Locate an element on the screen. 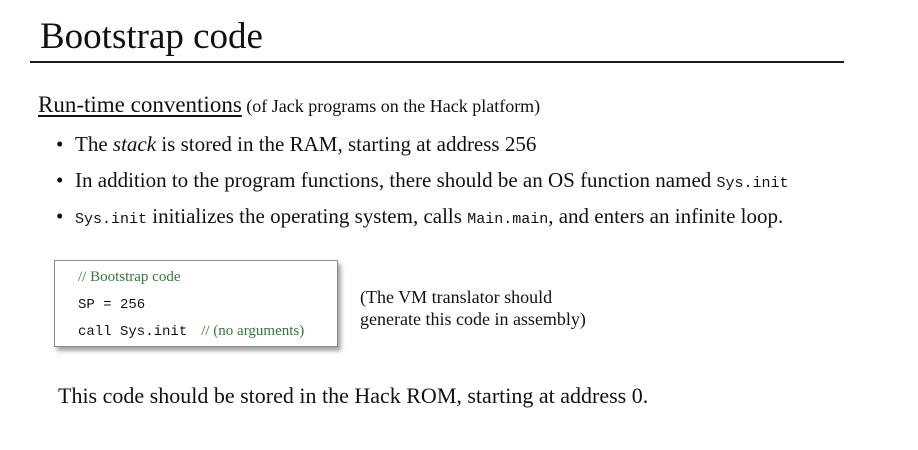 This screenshot has height=450, width=918. code-comment: // Bootstrap code is located at coordinates (129, 277).